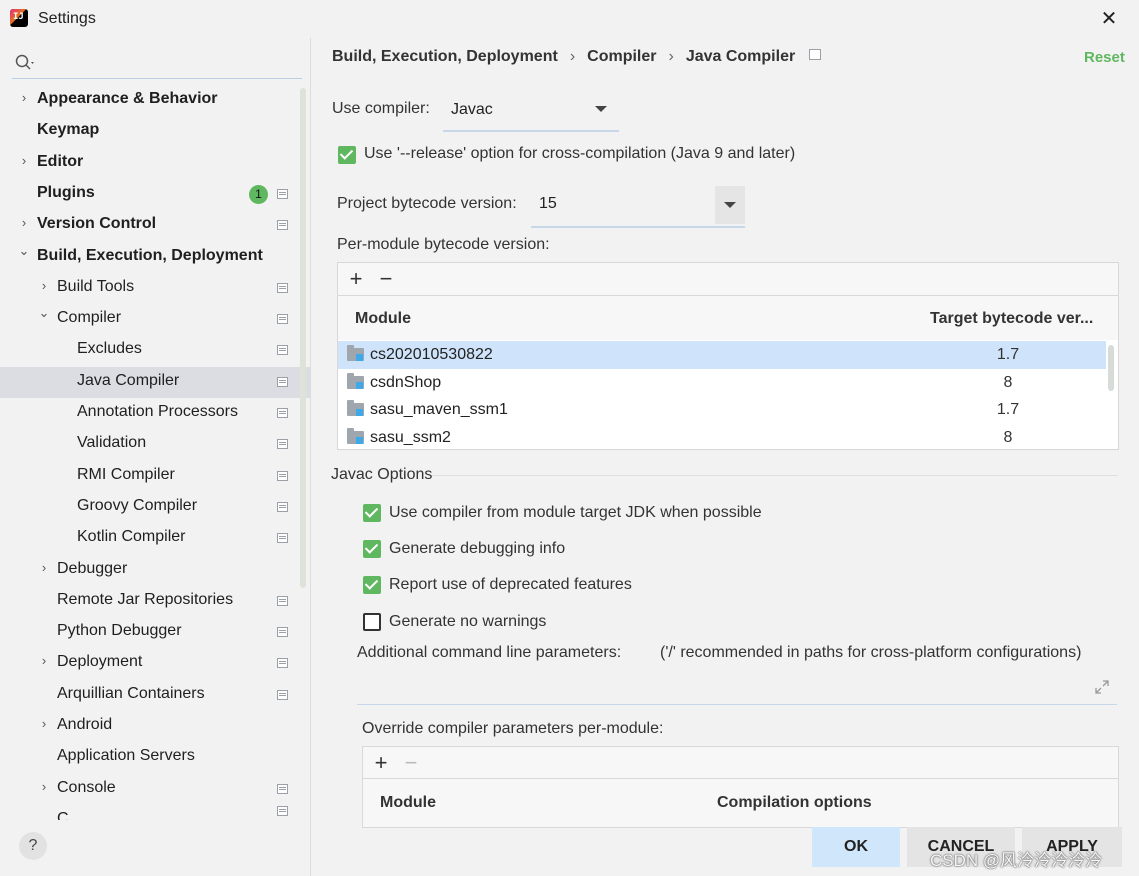 Image resolution: width=1139 pixels, height=876 pixels. What do you see at coordinates (157, 64) in the screenshot?
I see `settings-search-field` at bounding box center [157, 64].